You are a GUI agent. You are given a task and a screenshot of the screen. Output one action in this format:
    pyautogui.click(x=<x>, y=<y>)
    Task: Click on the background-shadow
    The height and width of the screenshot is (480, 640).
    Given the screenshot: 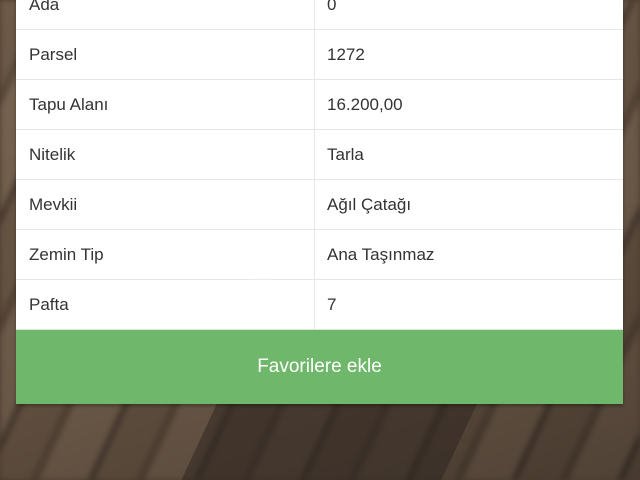 What is the action you would take?
    pyautogui.click(x=330, y=440)
    